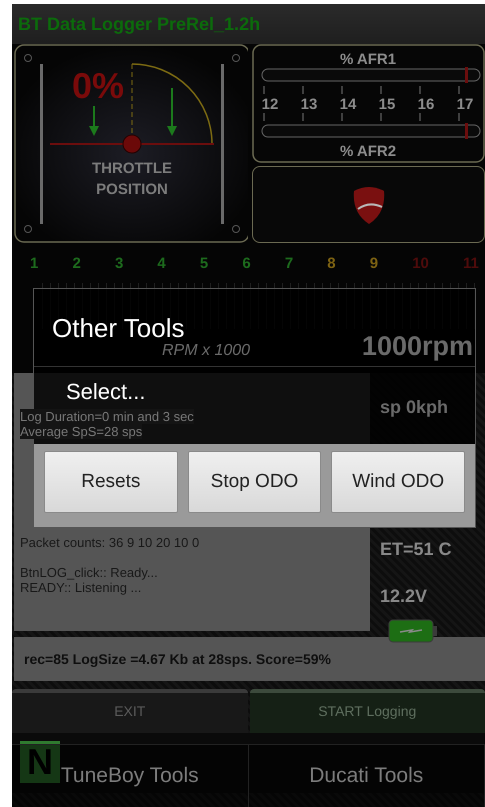  Describe the element at coordinates (398, 482) in the screenshot. I see `dialog-button: Wind ODO` at that location.